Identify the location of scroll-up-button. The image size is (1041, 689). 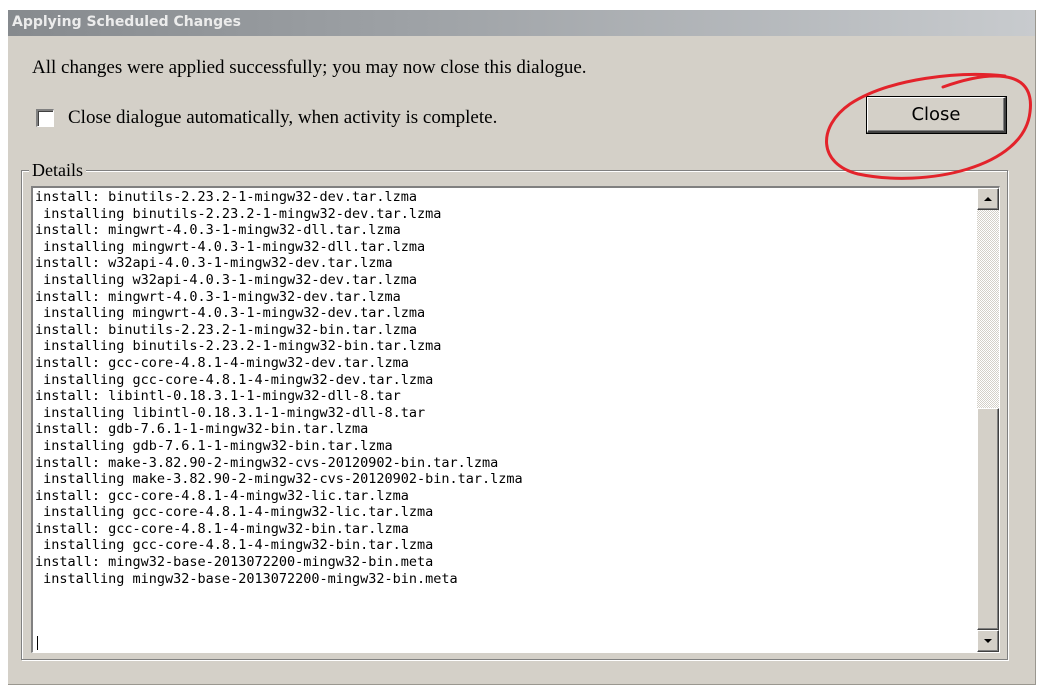
(988, 199).